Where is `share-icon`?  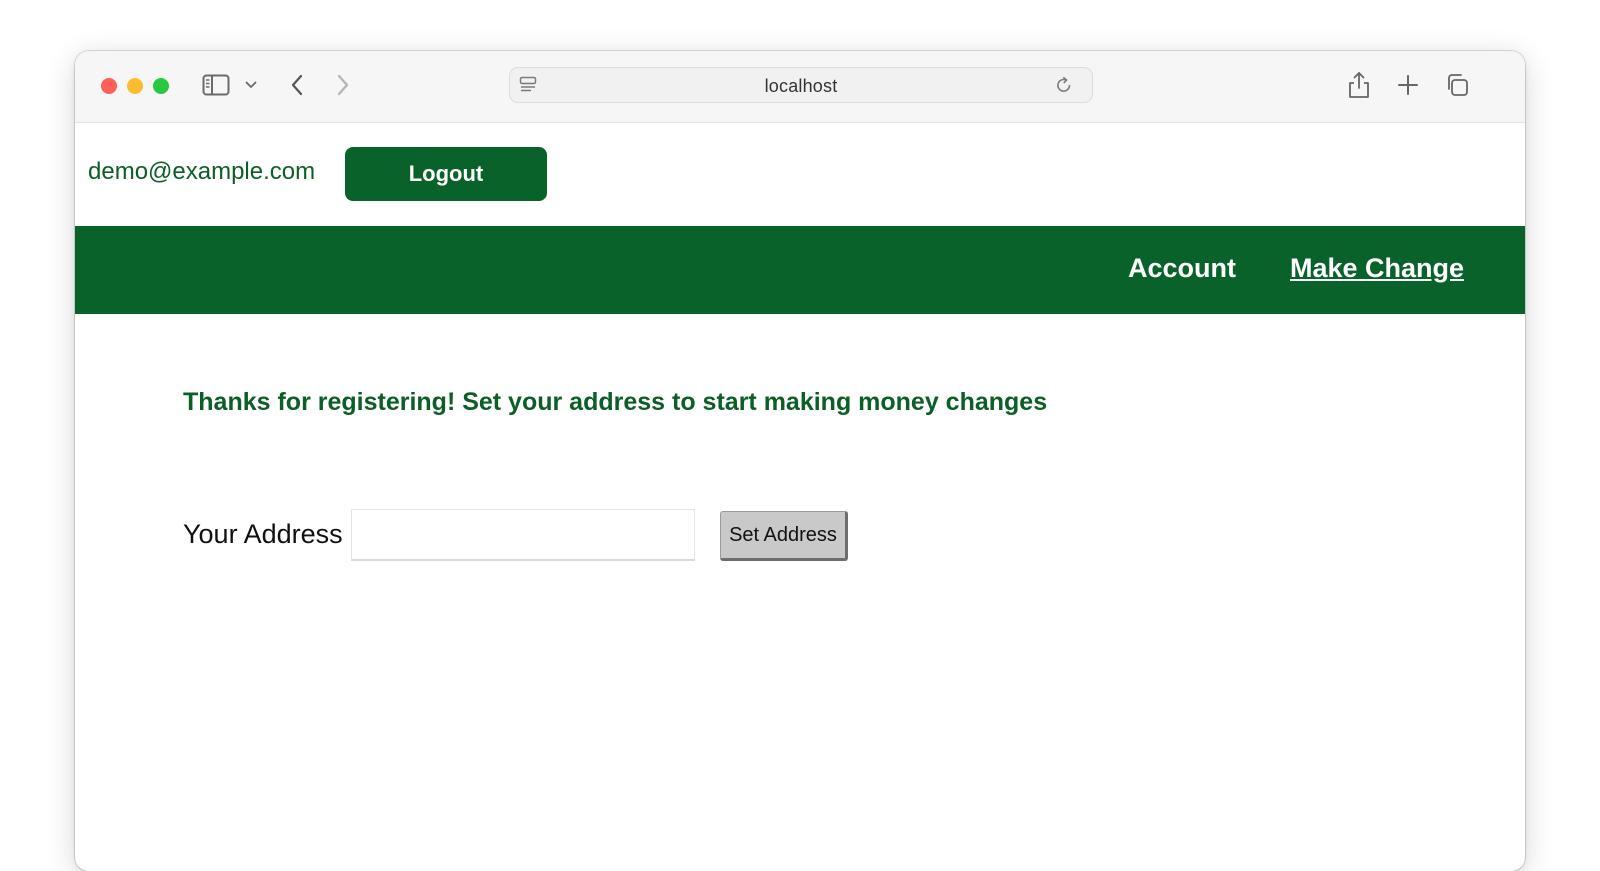
share-icon is located at coordinates (1359, 85).